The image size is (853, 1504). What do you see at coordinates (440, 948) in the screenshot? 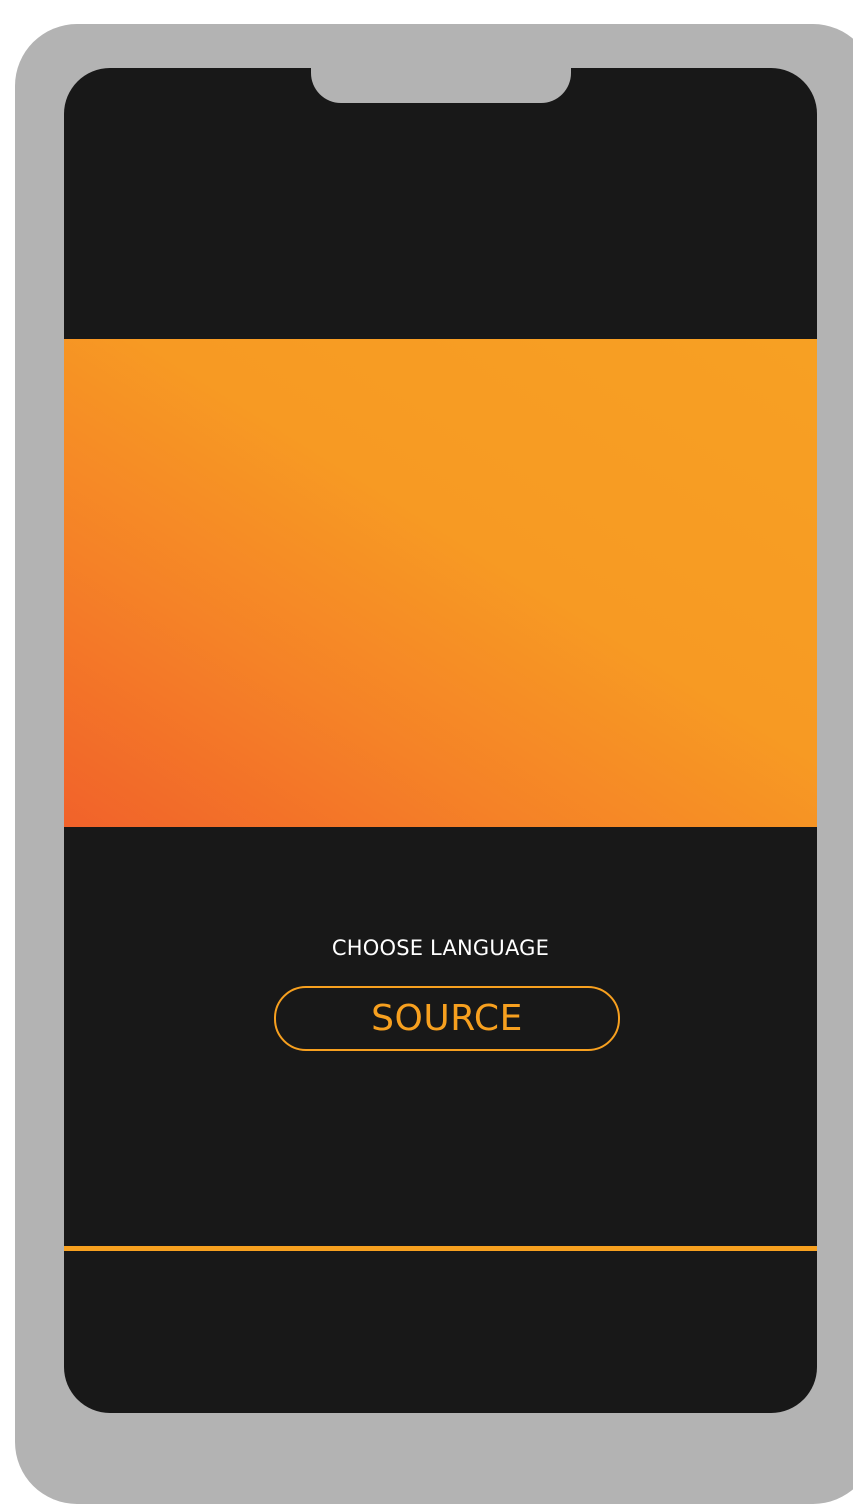
I see `choose-language-label: CHOOSE LANGUAGE` at bounding box center [440, 948].